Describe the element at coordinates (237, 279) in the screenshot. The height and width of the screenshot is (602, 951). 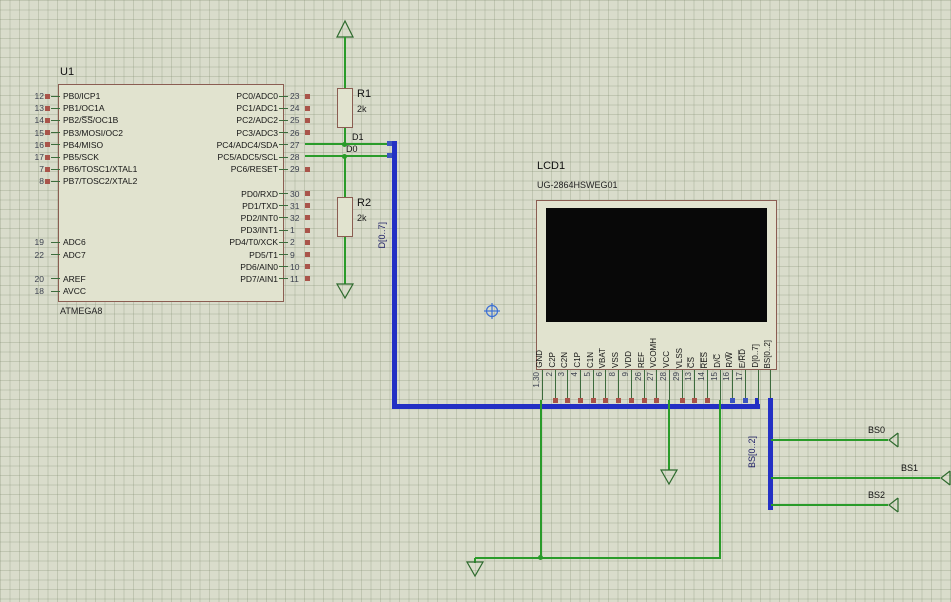
I see `u1-pin-row: PD7/AIN1 11` at that location.